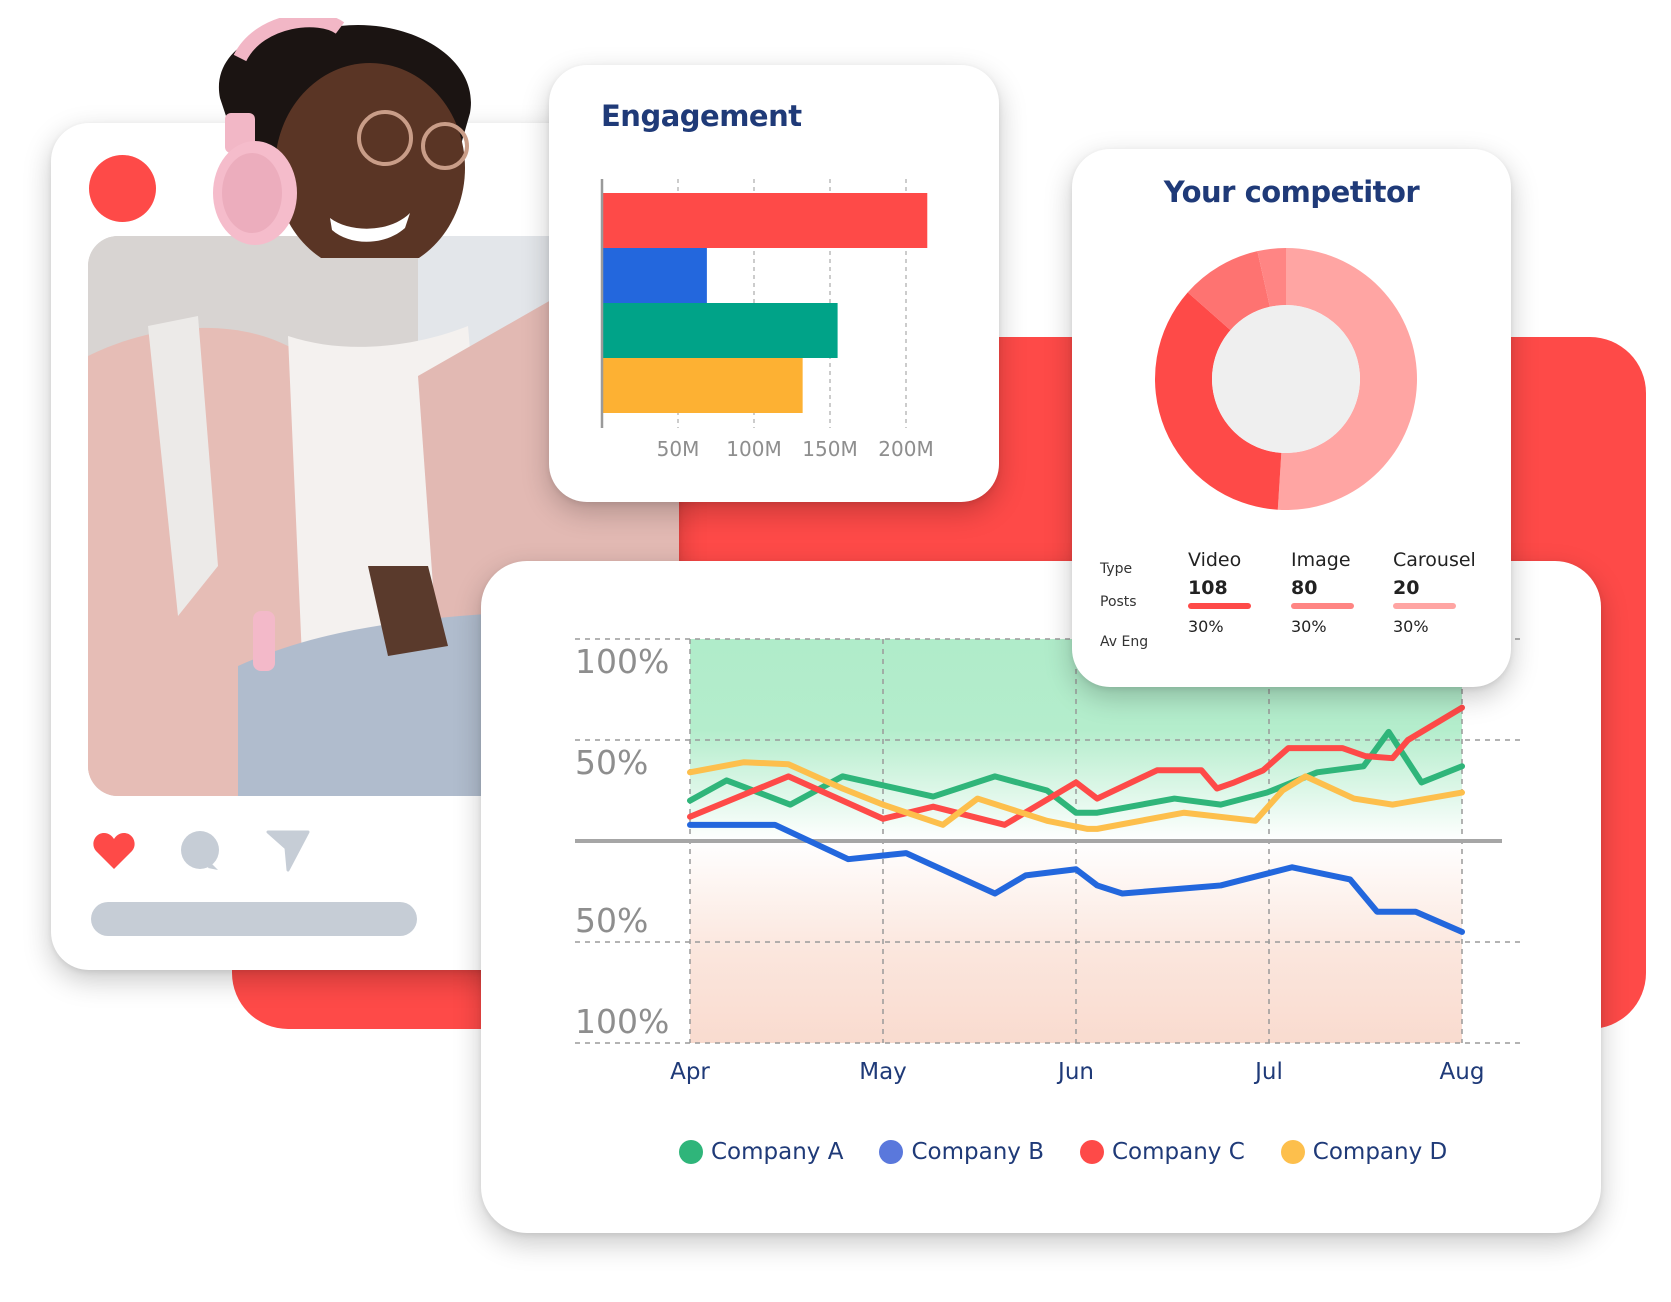 This screenshot has width=1671, height=1302. I want to click on comment-icon, so click(201, 851).